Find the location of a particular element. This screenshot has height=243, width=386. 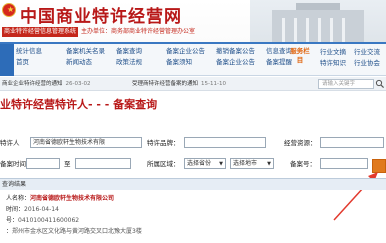

result-date-row: 时间：2016-04-14 is located at coordinates (32, 210).